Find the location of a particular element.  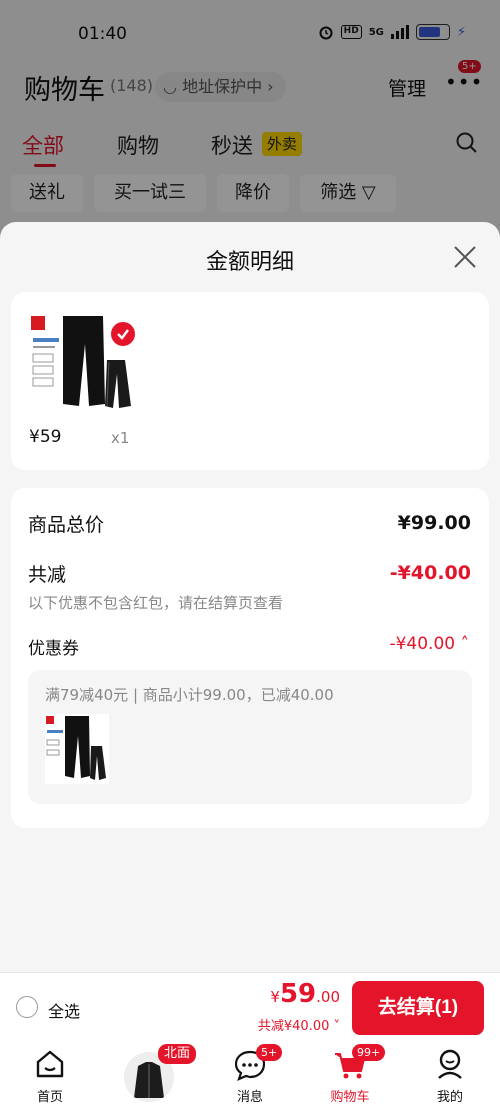

reduce-value: -¥40.00 is located at coordinates (430, 573).